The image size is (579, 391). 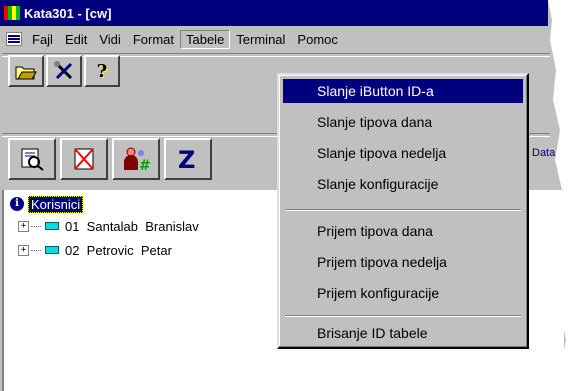 I want to click on preview-icon, so click(x=32, y=159).